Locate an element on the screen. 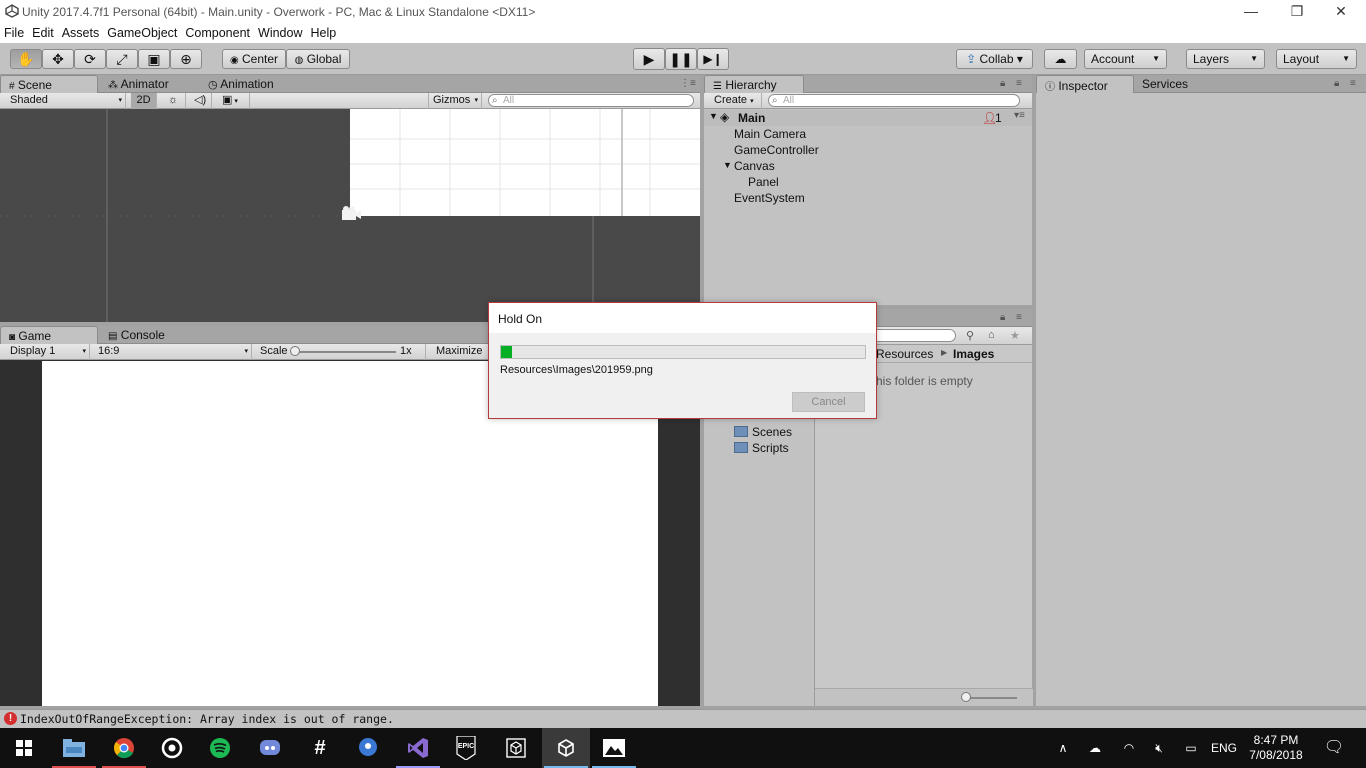 The width and height of the screenshot is (1366, 768). cloud-upload-icon: ☁ is located at coordinates (1095, 748).